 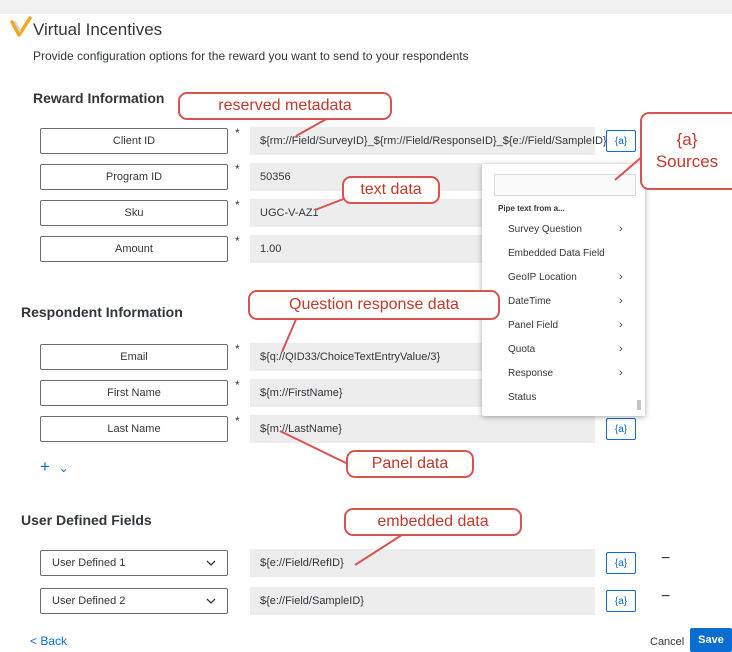 I want to click on save-button: Save, so click(x=711, y=640).